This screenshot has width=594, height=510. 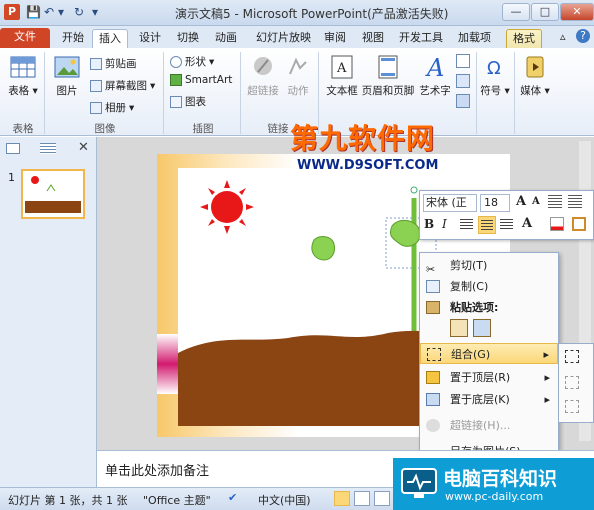 I want to click on language: 中文(中国), so click(x=284, y=500).